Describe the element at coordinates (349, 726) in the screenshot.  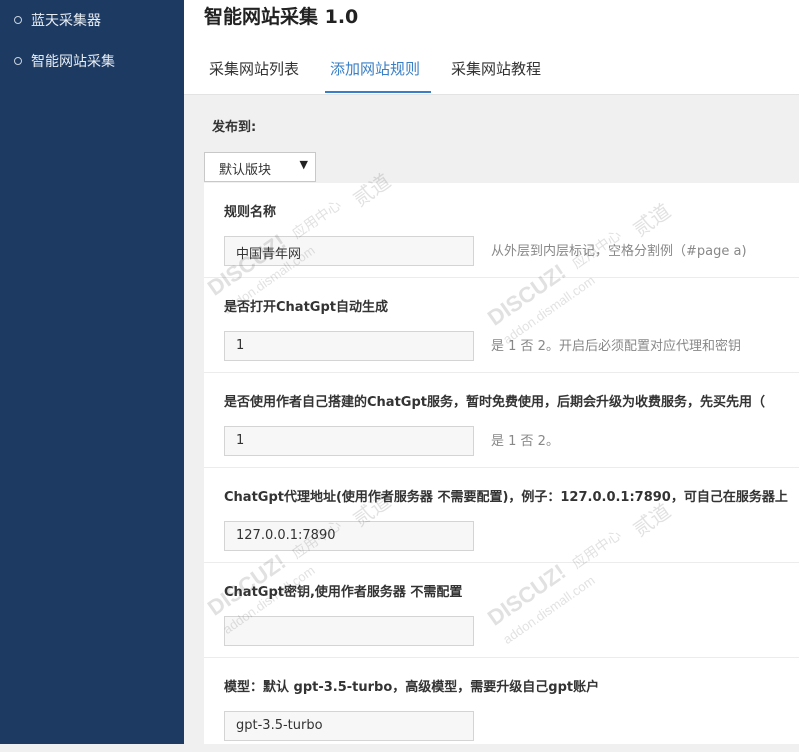
I see `model-input: gpt-3.5-turbo` at that location.